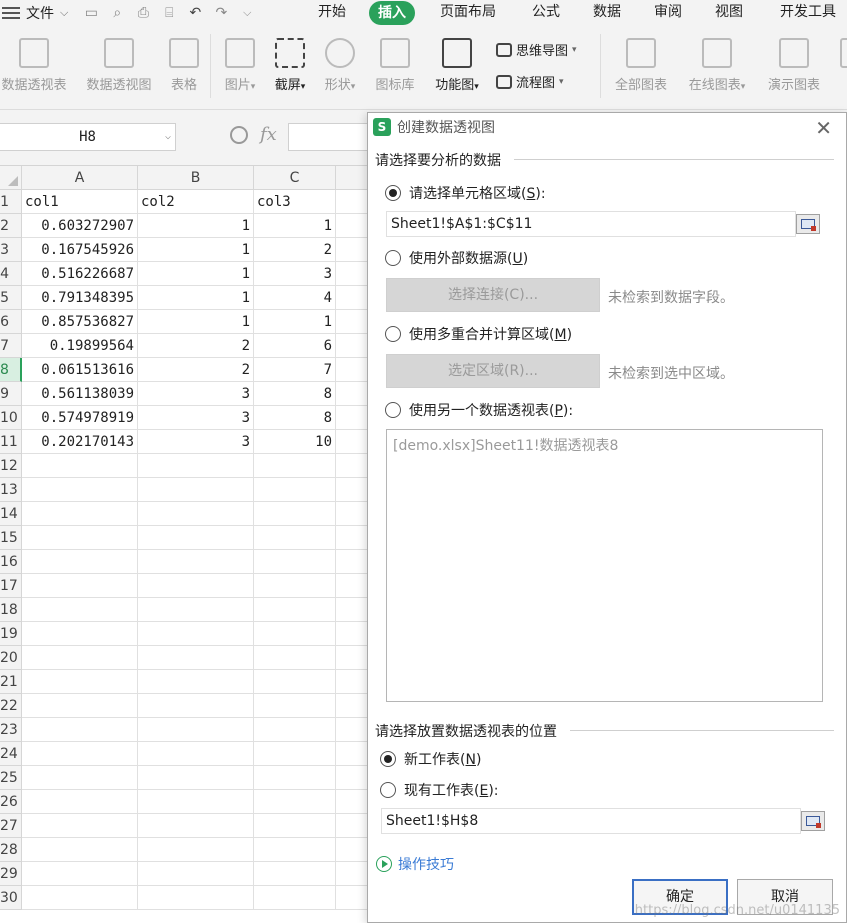 The width and height of the screenshot is (847, 923). Describe the element at coordinates (80, 322) in the screenshot. I see `table-cell: 0.857536827` at that location.